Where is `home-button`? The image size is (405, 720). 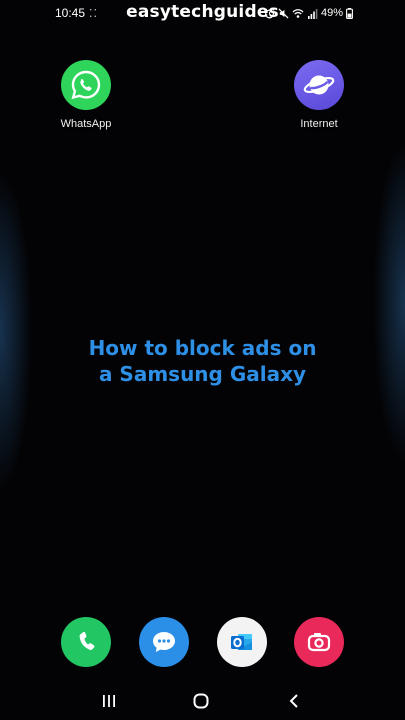
home-button is located at coordinates (201, 701).